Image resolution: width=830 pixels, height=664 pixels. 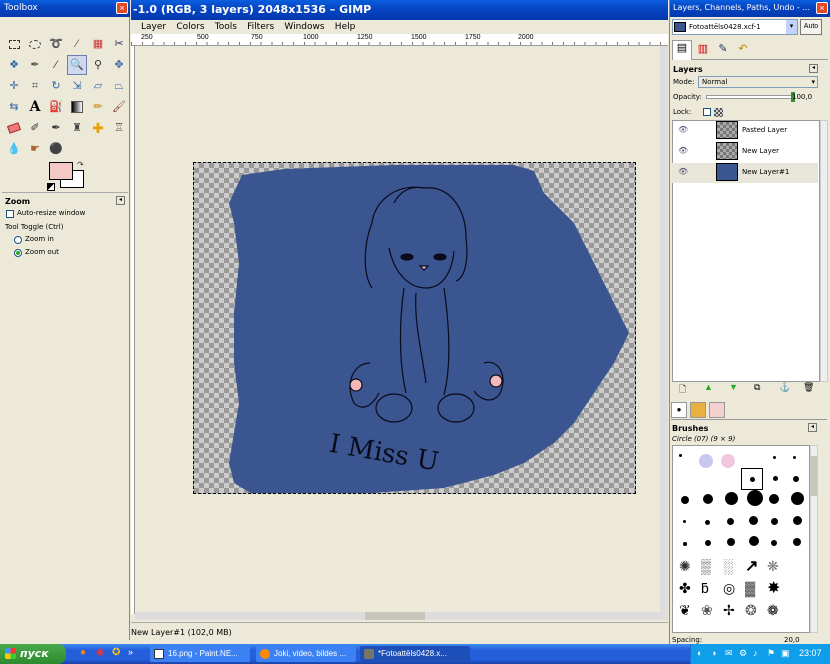 What do you see at coordinates (35, 86) in the screenshot?
I see `crop-icon: ⌗` at bounding box center [35, 86].